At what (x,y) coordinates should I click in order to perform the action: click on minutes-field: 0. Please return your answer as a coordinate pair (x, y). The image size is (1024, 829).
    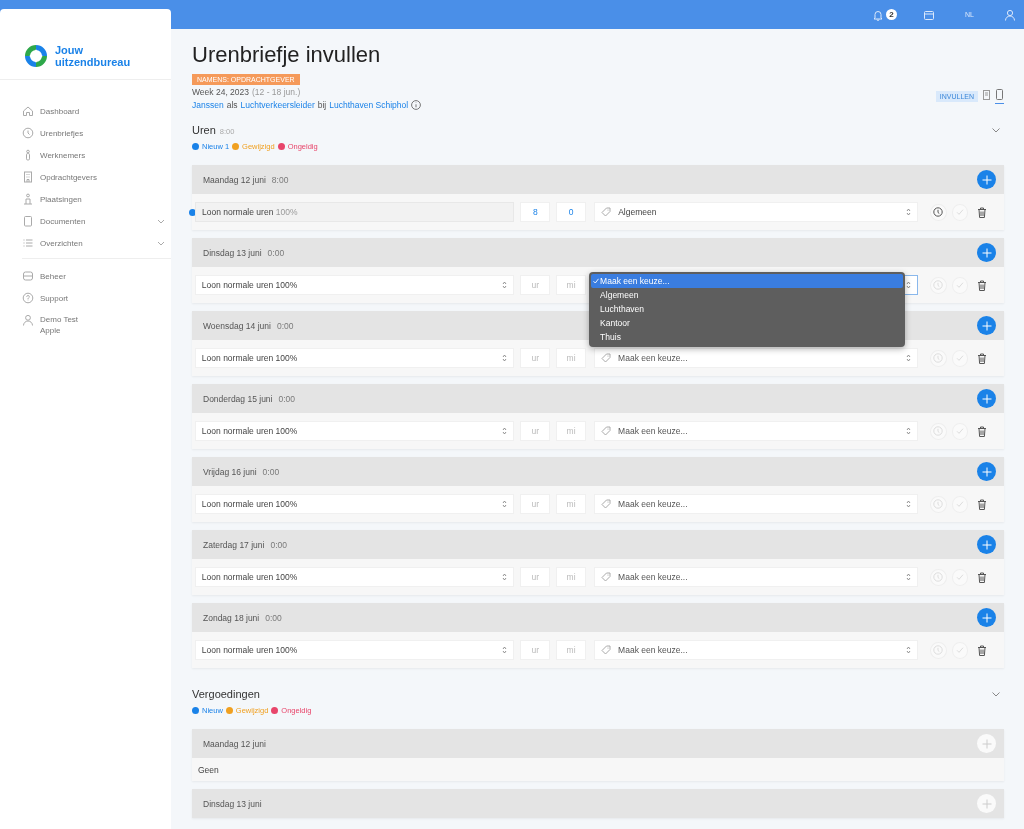
    Looking at the image, I should click on (571, 212).